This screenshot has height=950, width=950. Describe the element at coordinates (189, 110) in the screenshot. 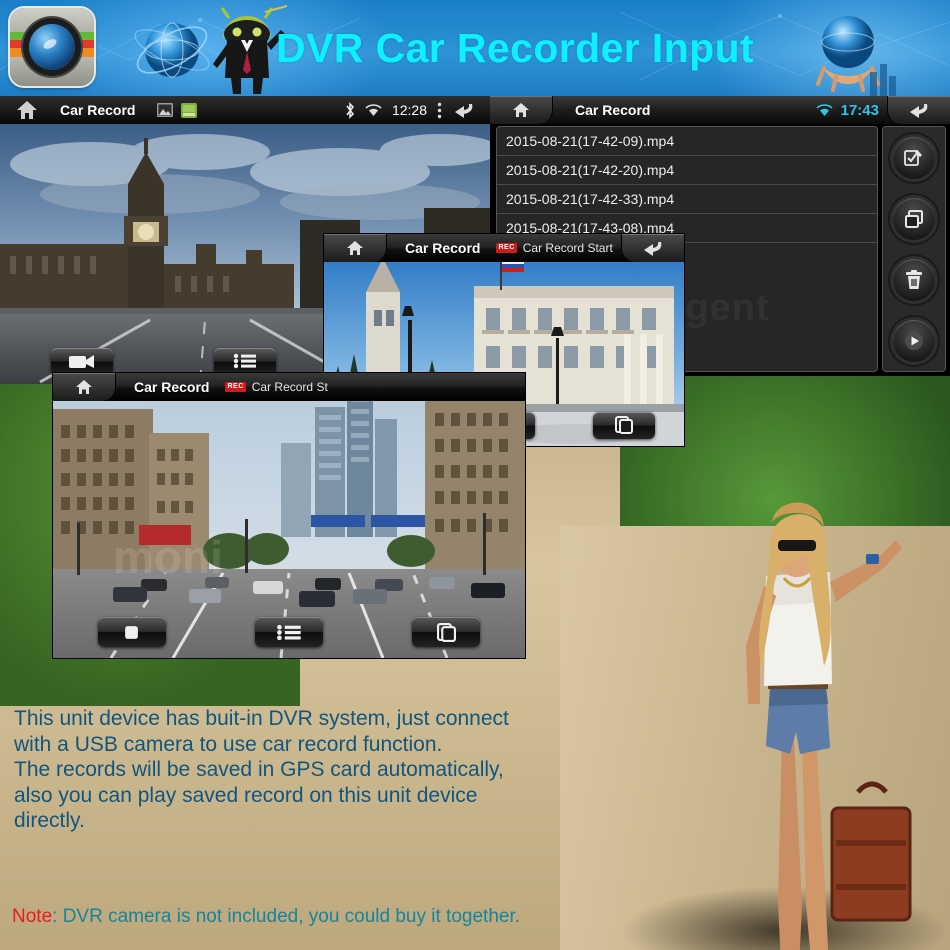

I see `app-icon` at that location.